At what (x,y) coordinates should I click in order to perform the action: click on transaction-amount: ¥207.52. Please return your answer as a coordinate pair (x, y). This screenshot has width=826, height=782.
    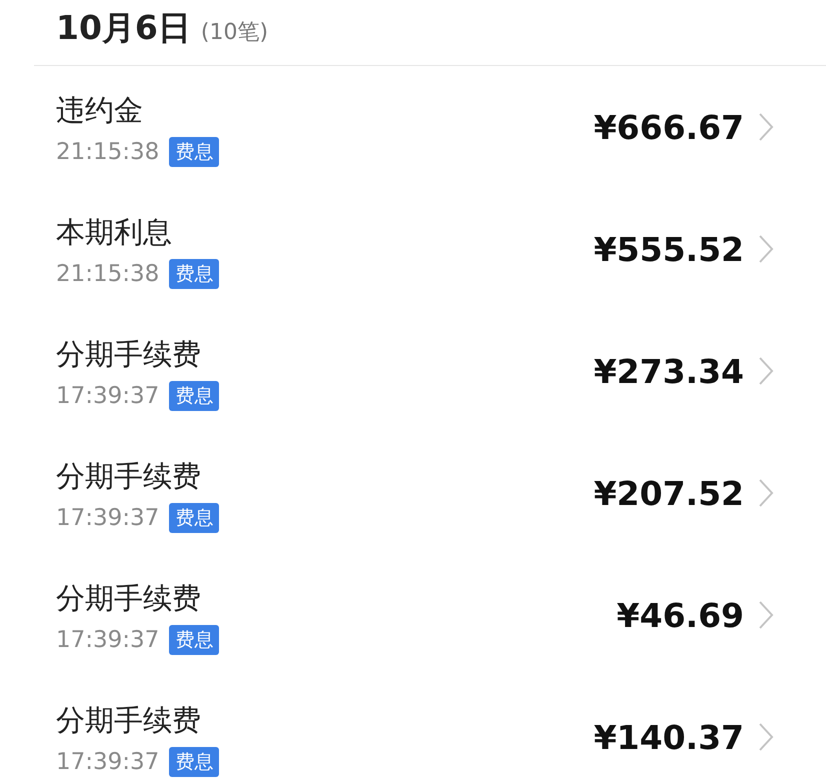
    Looking at the image, I should click on (669, 493).